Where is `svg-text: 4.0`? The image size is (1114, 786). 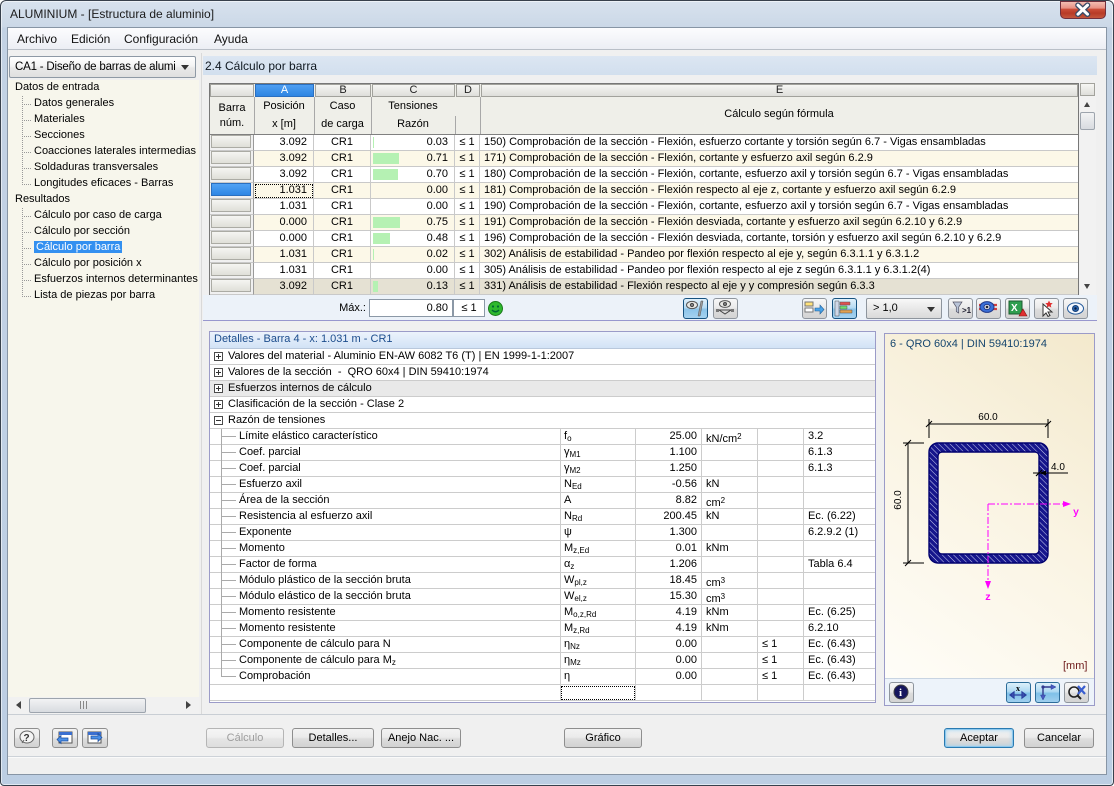 svg-text: 4.0 is located at coordinates (1058, 467).